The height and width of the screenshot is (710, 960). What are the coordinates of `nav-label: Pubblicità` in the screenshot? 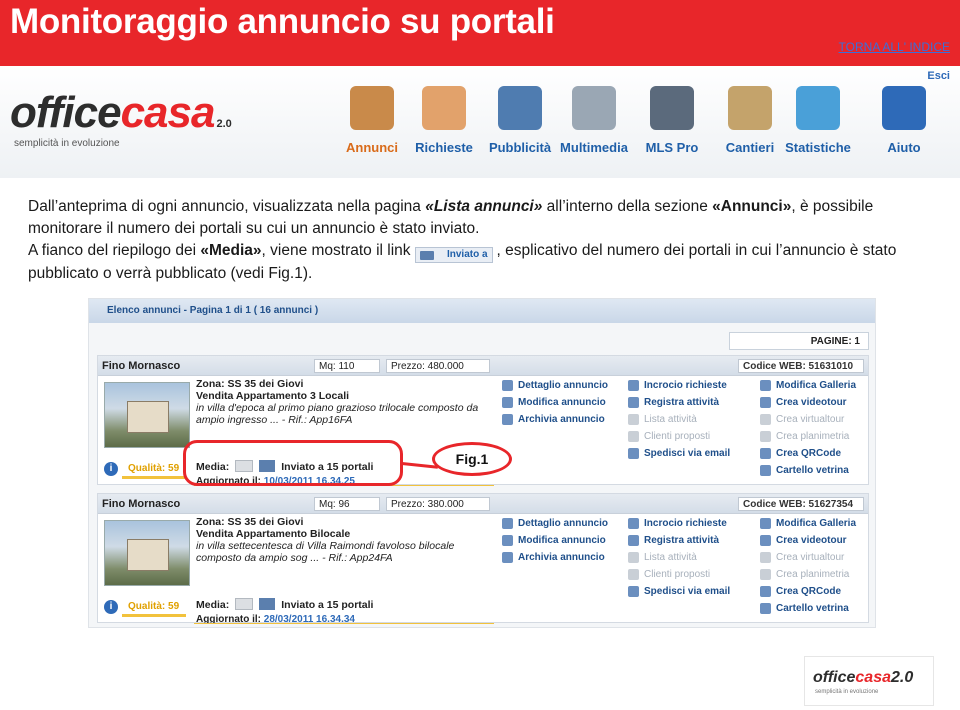 It's located at (520, 147).